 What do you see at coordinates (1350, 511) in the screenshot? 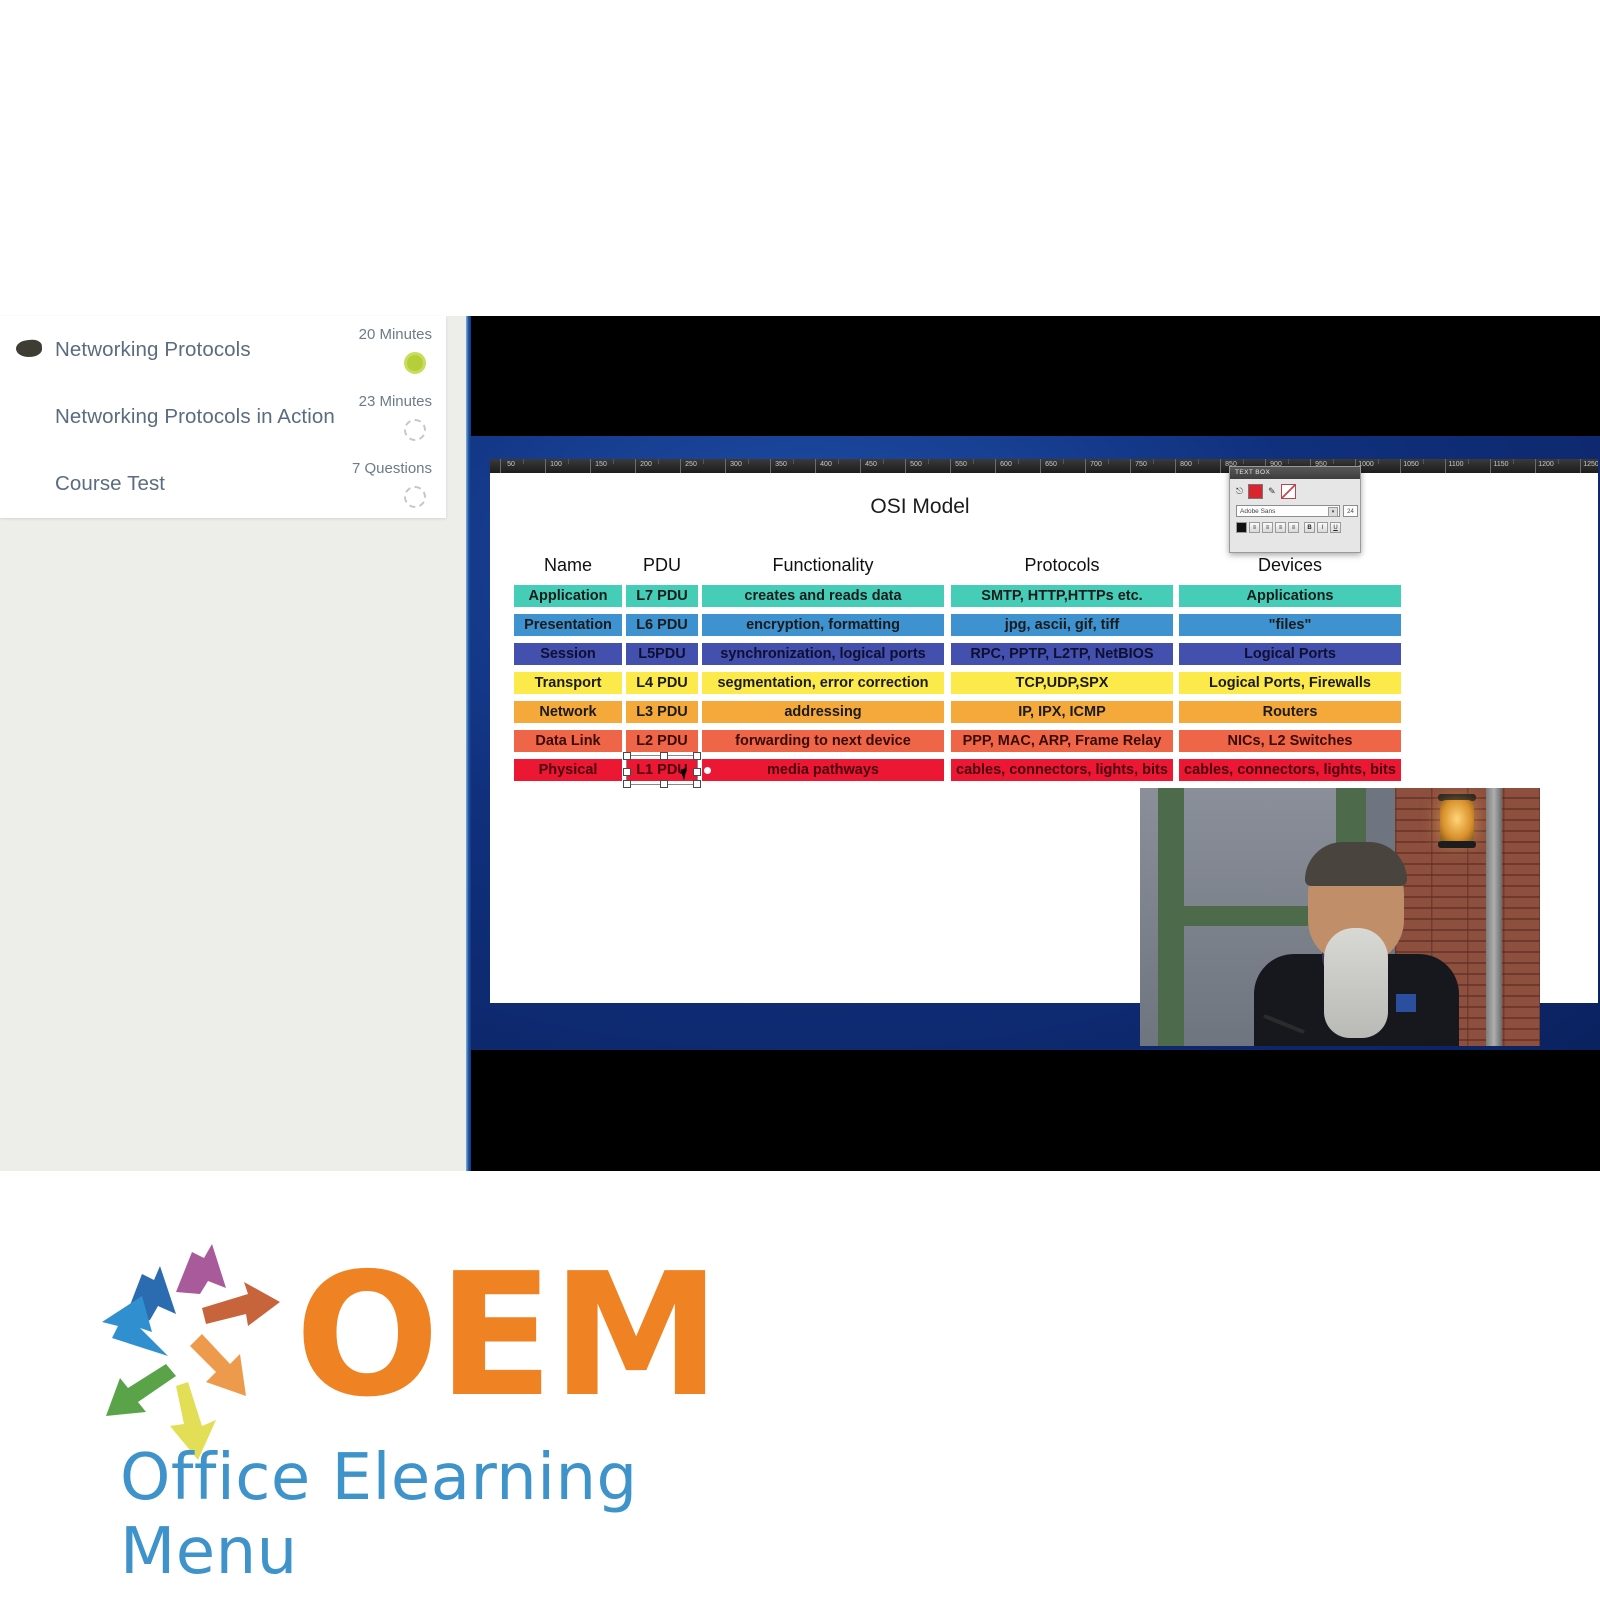
I see `font-size-field: 24` at bounding box center [1350, 511].